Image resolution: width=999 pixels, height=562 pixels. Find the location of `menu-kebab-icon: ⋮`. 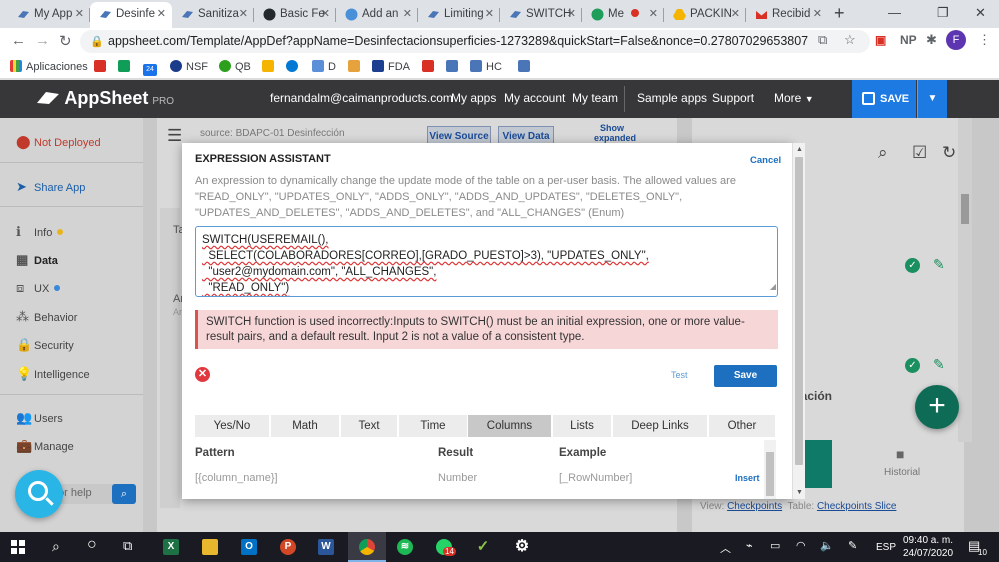

menu-kebab-icon: ⋮ is located at coordinates (984, 40).